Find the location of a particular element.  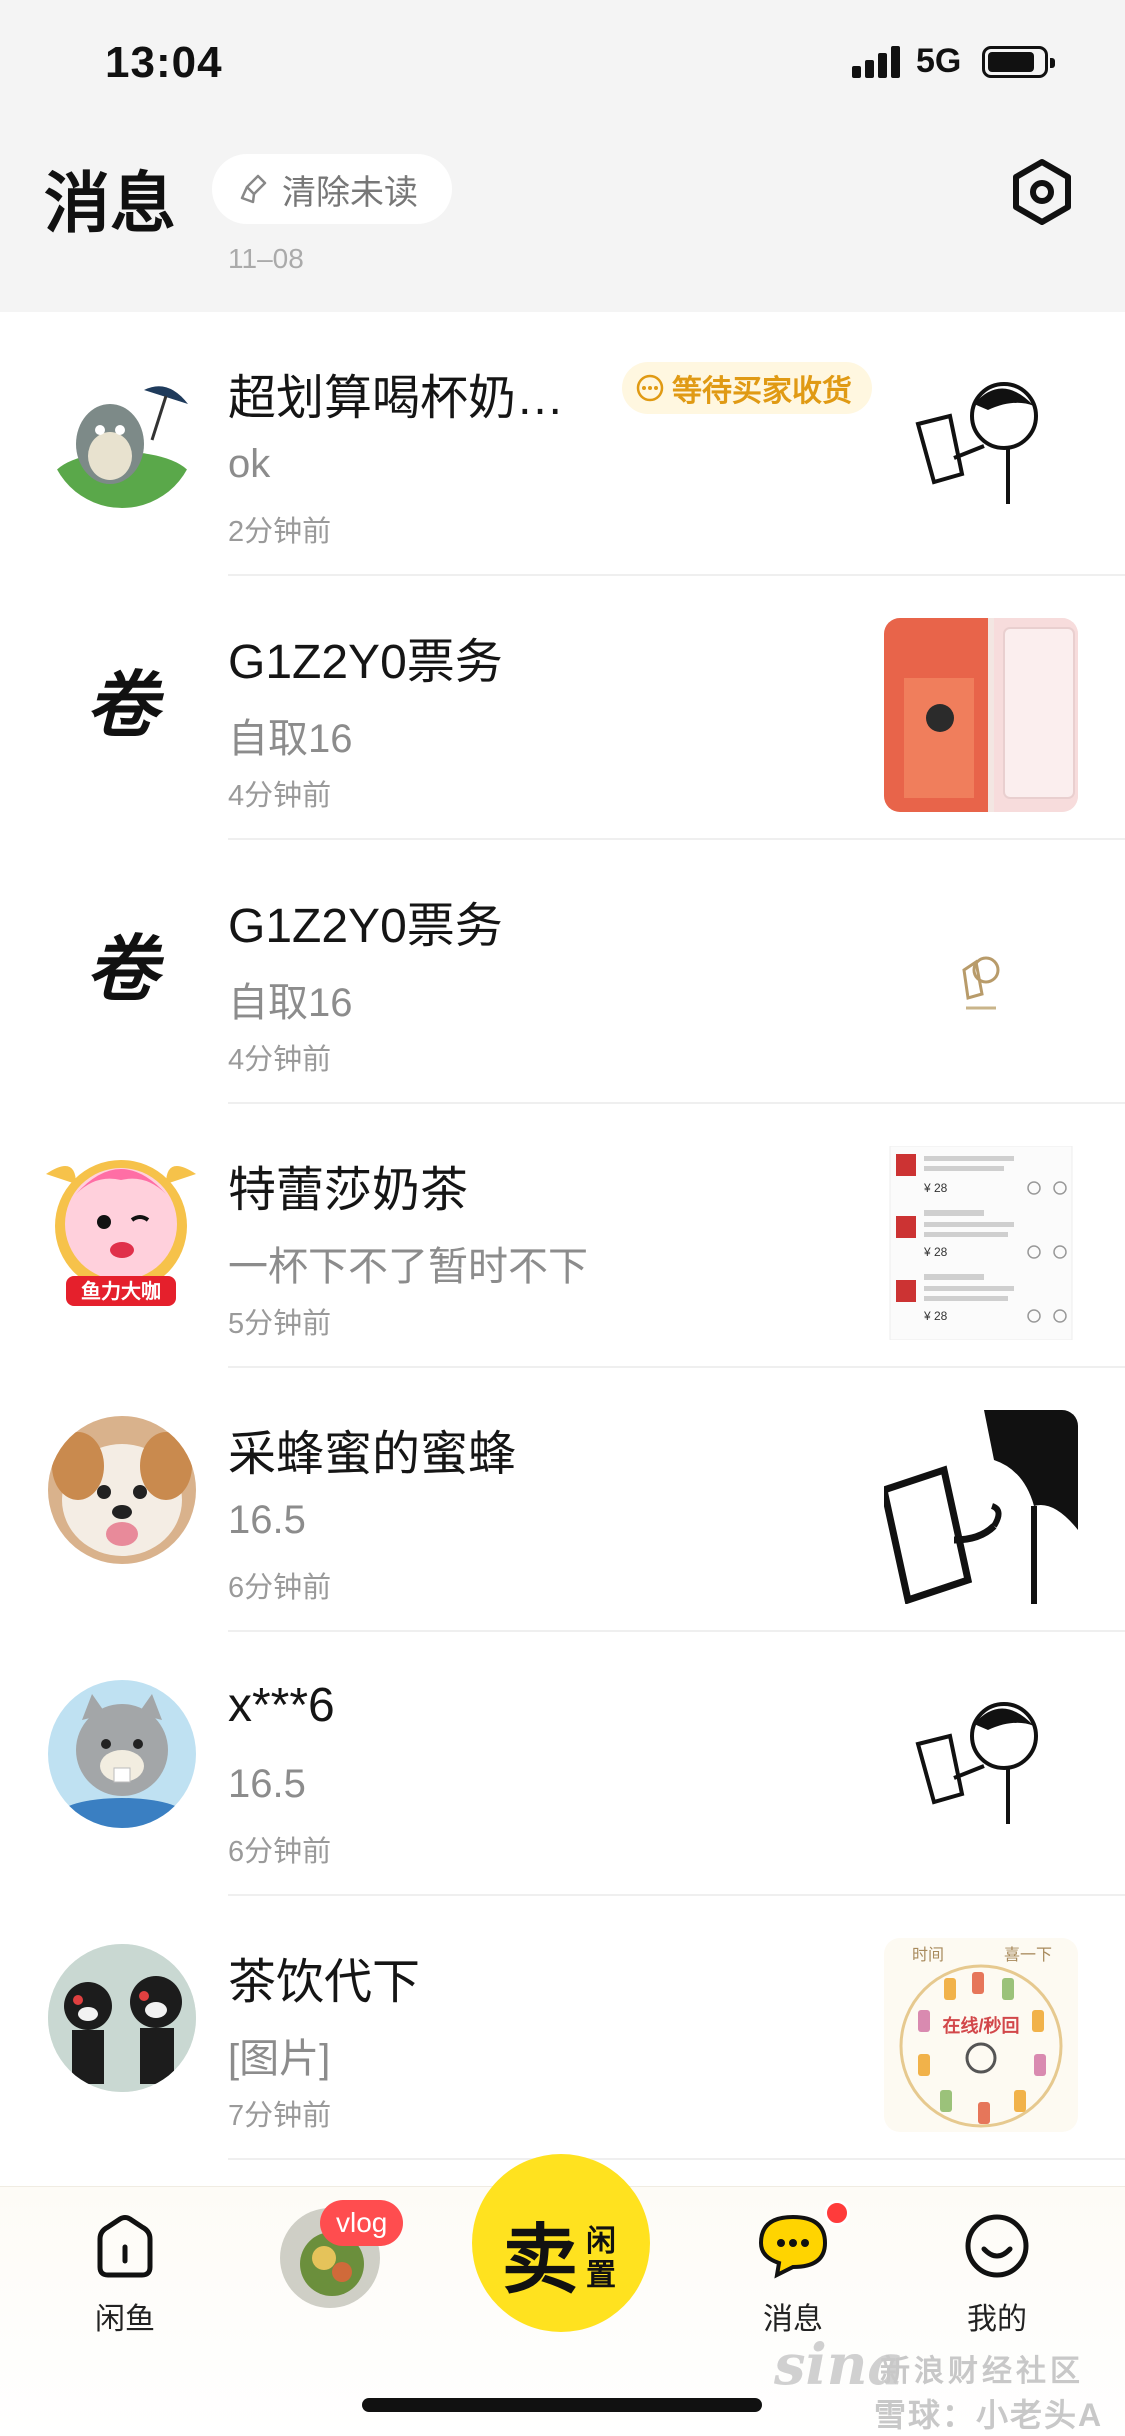

message-row: 鱼力大咖 特蕾莎奶茶 一杯下不了暂时不下 5分钟前 ¥ 28 ¥ 28 ¥ 28 is located at coordinates (562, 1236).